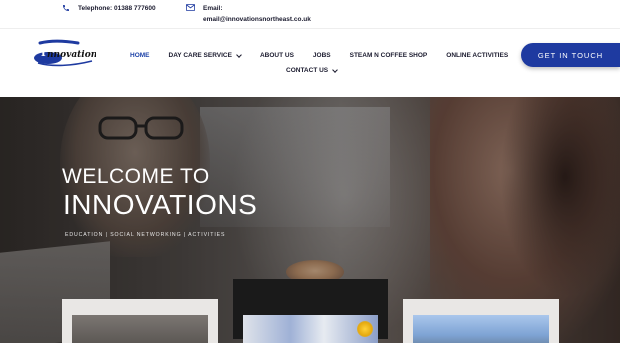 The height and width of the screenshot is (343, 620). Describe the element at coordinates (117, 8) in the screenshot. I see `phone-text: Telephone: 01388 777600` at that location.